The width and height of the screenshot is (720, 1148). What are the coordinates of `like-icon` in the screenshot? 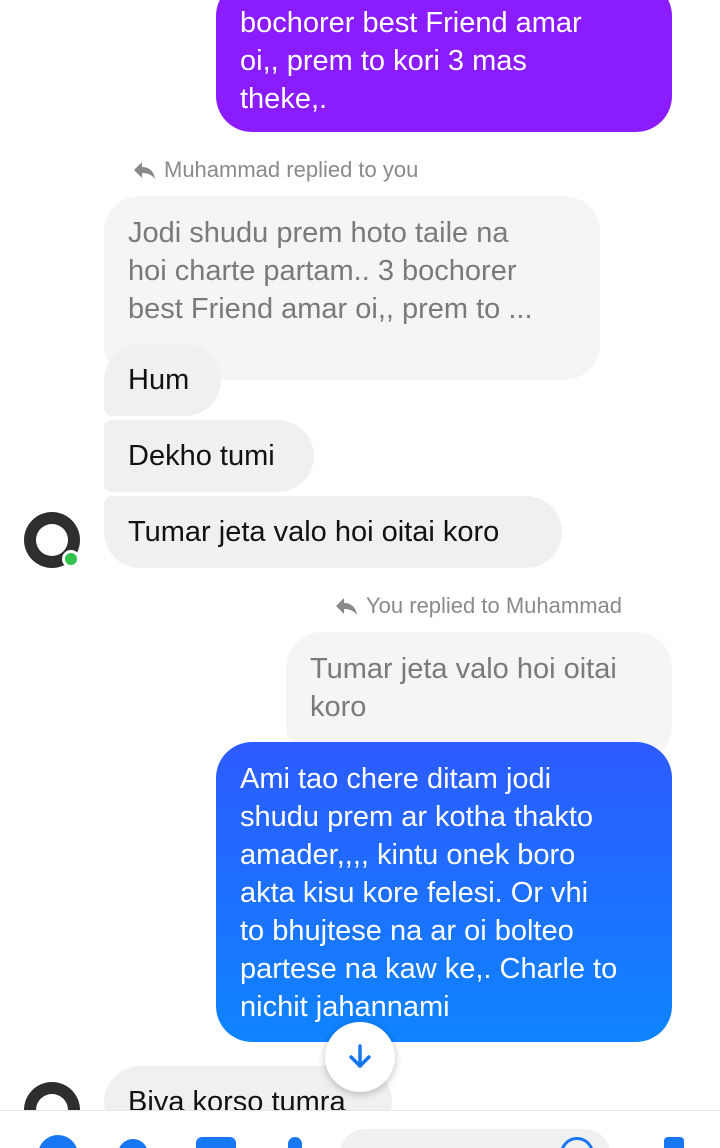 It's located at (674, 1142).